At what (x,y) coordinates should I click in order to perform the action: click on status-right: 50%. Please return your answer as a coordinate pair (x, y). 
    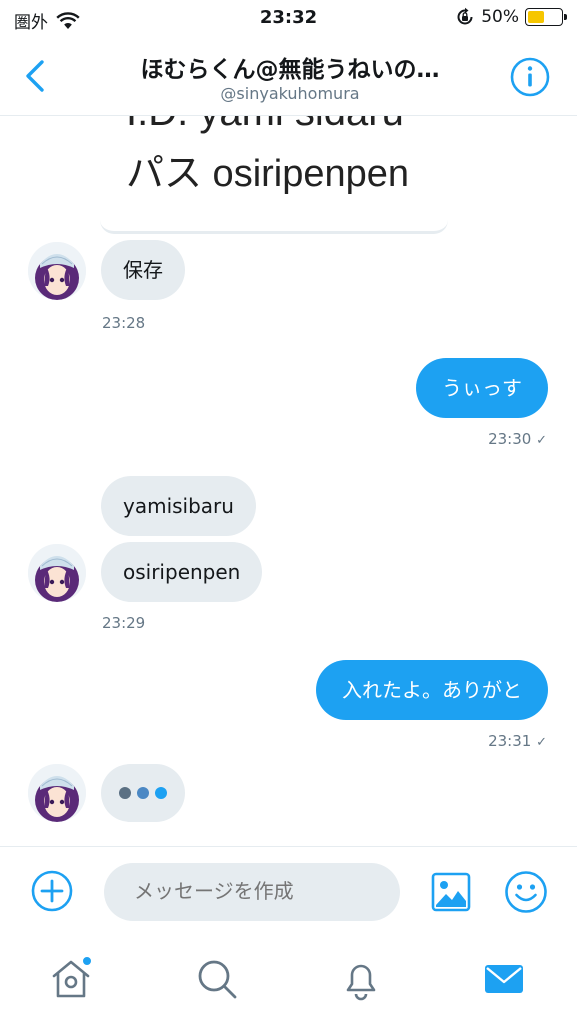
    Looking at the image, I should click on (511, 17).